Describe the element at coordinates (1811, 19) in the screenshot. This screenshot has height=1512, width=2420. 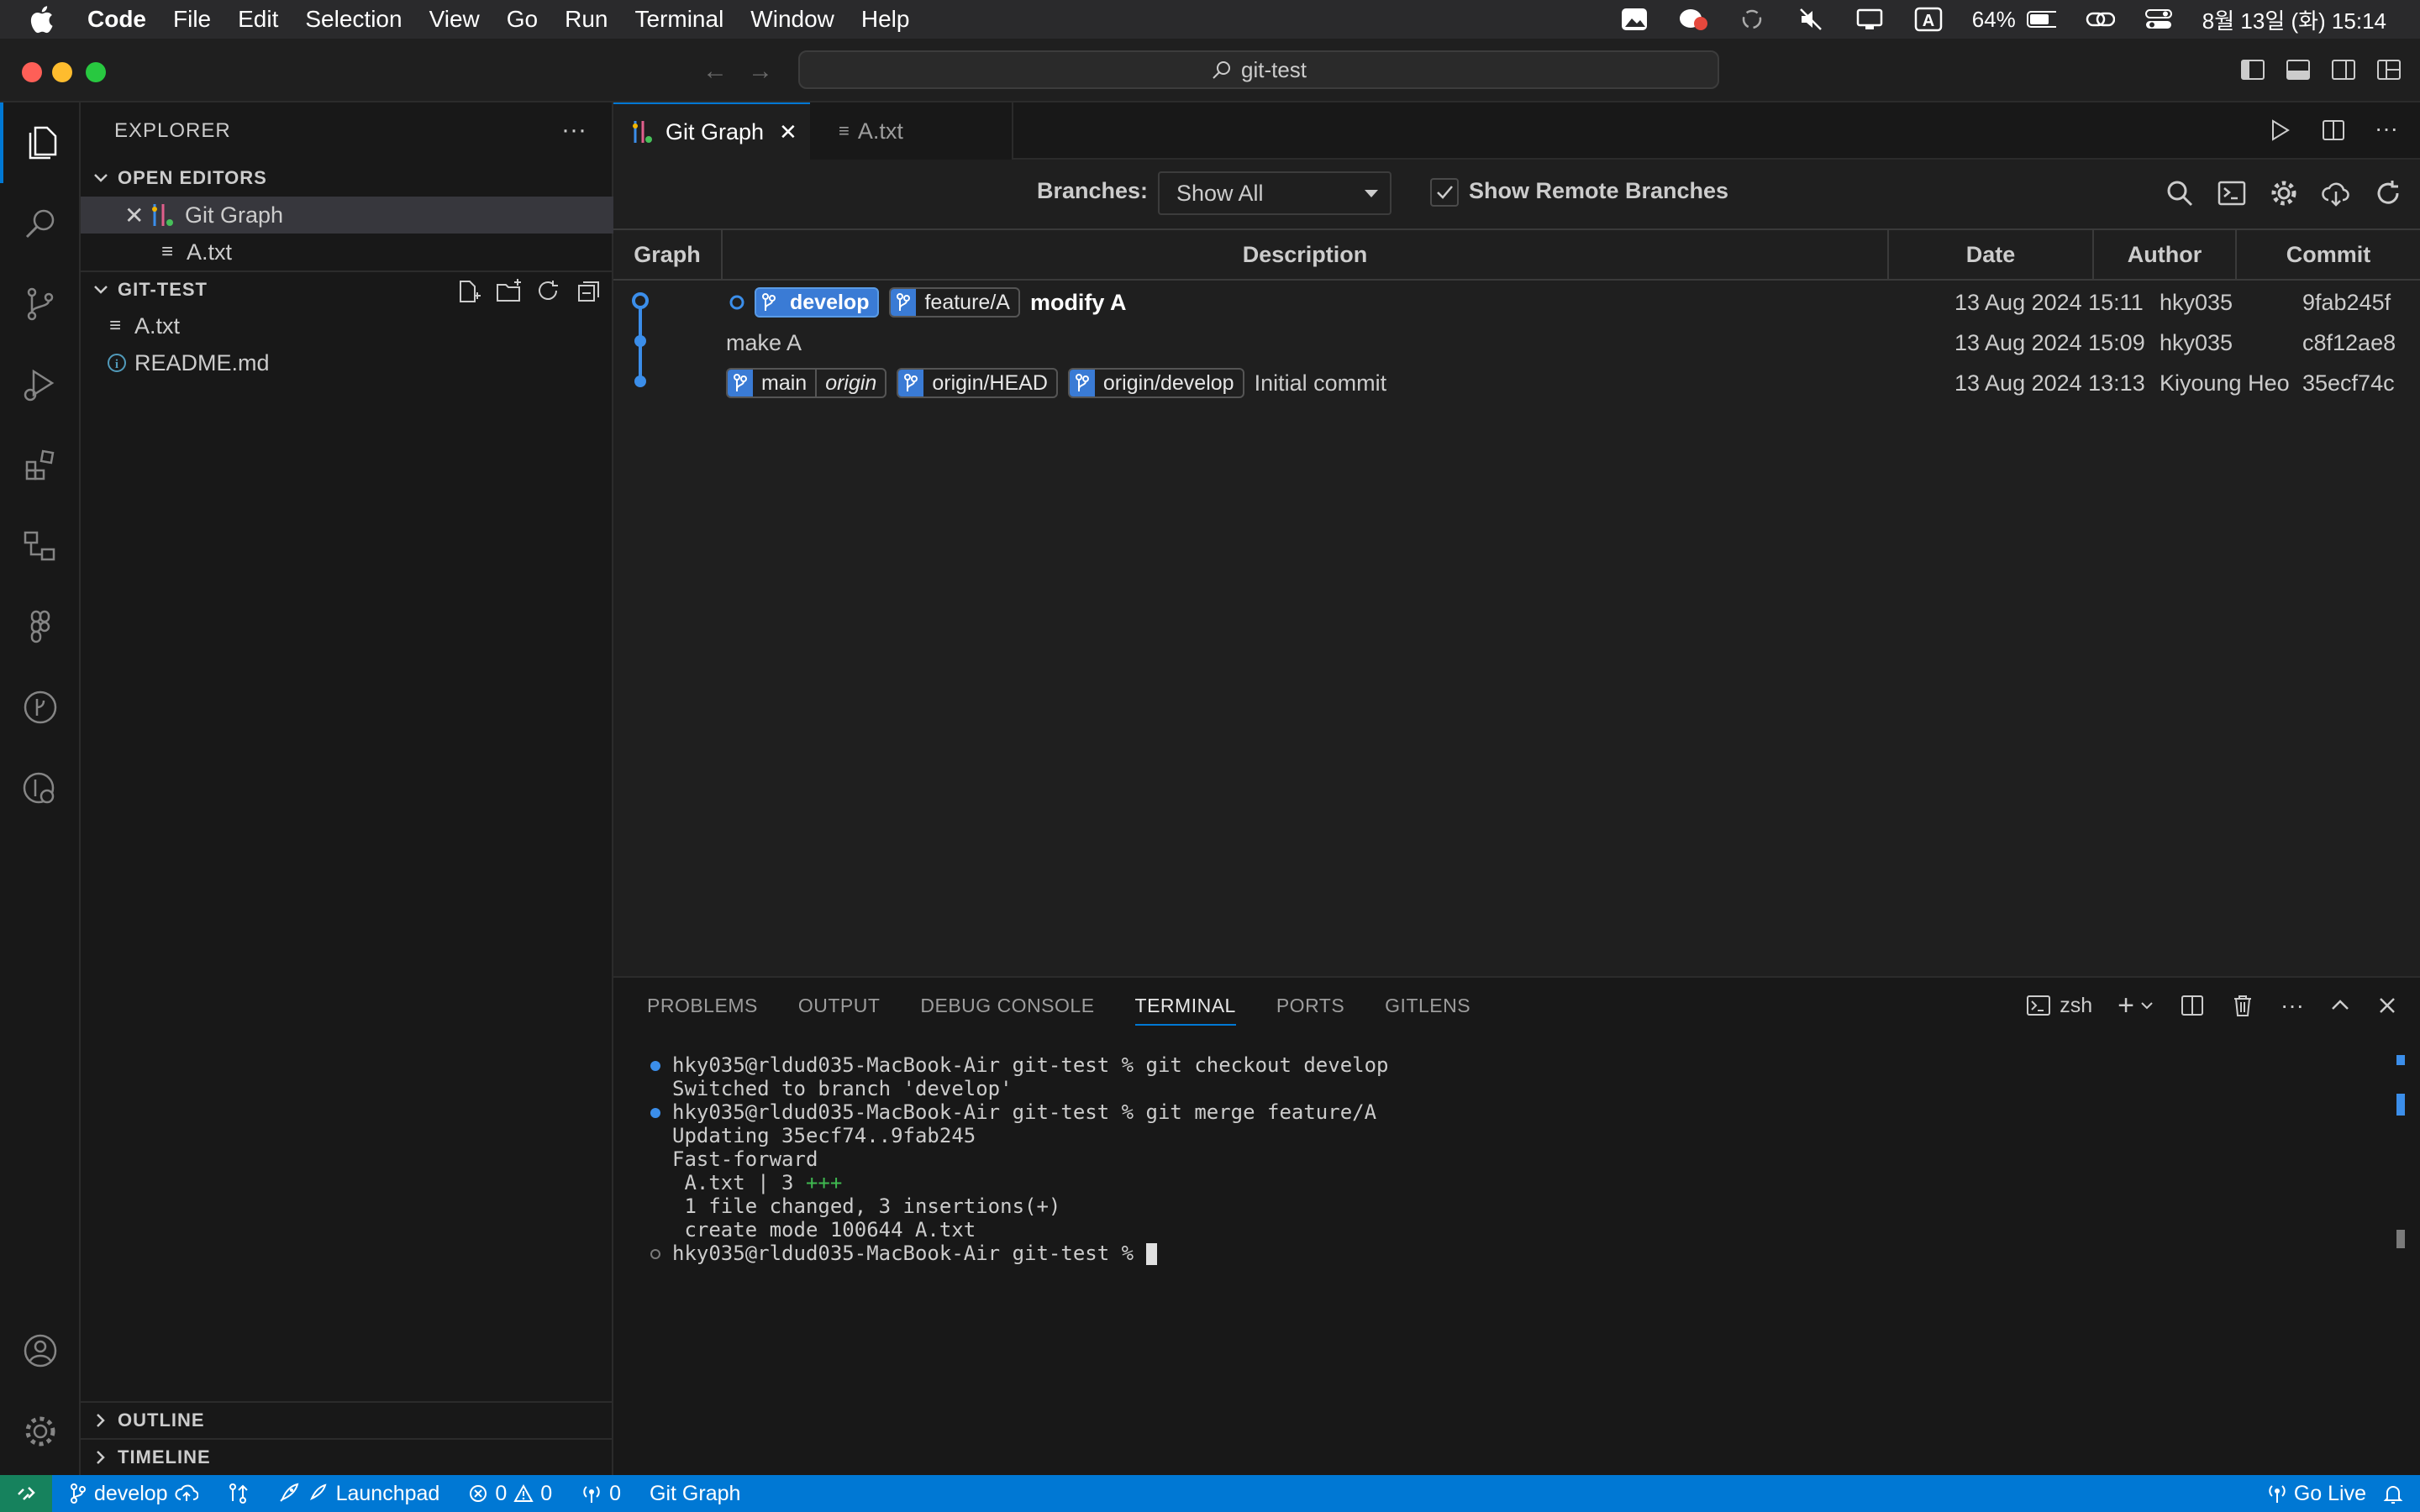
I see `mute-status-icon` at that location.